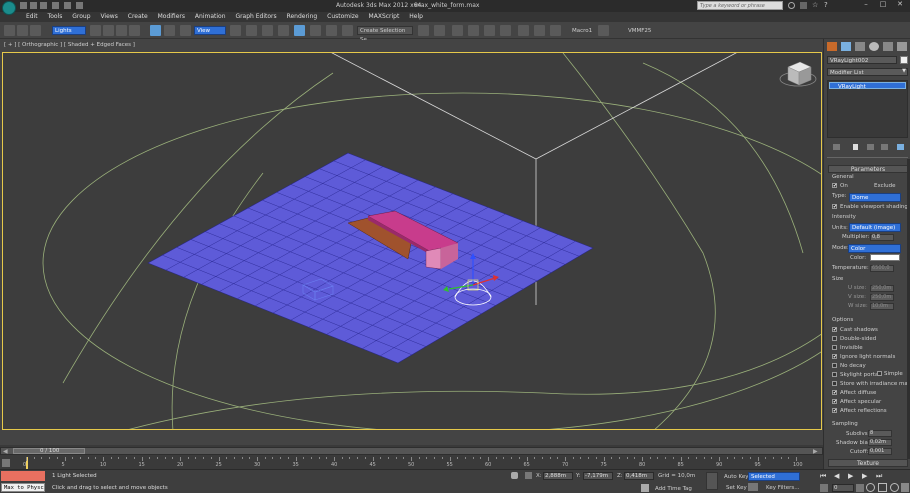  What do you see at coordinates (798, 74) in the screenshot?
I see `view-cube-icon` at bounding box center [798, 74].